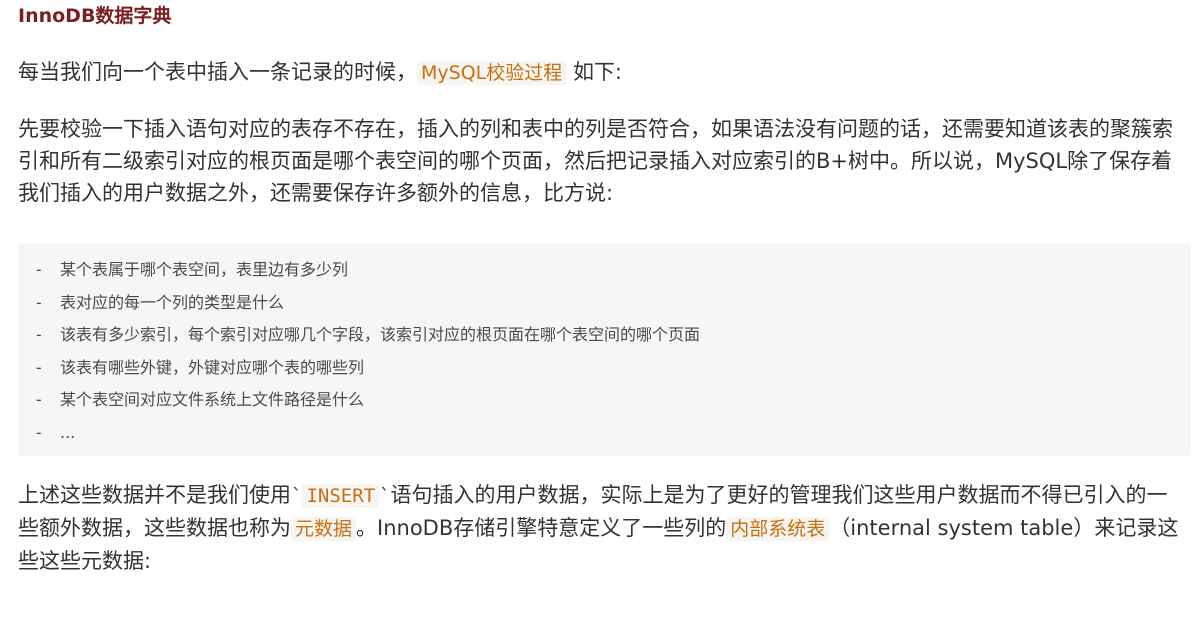 Image resolution: width=1195 pixels, height=619 pixels. Describe the element at coordinates (212, 399) in the screenshot. I see `list-item-text: 某个表空间对应文件系统上文件路径是什么` at that location.